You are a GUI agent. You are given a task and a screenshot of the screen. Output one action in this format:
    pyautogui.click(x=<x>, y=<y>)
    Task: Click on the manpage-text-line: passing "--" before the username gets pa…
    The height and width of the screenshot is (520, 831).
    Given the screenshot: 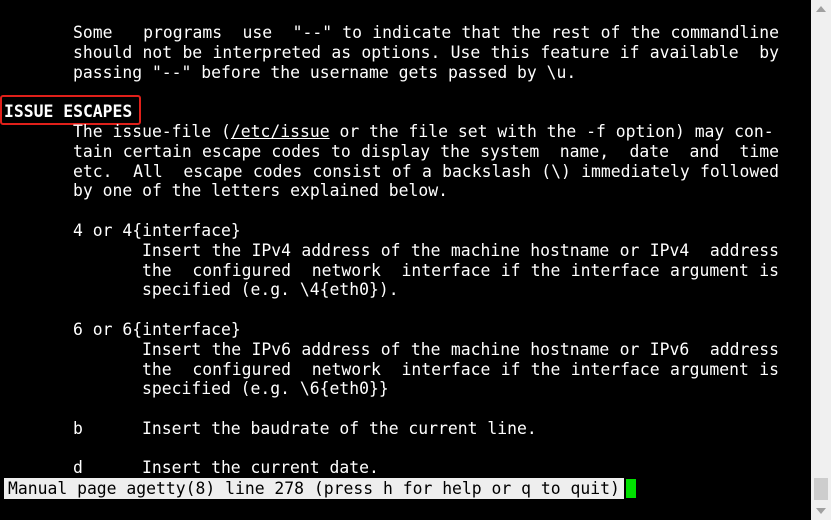 What is the action you would take?
    pyautogui.click(x=325, y=72)
    